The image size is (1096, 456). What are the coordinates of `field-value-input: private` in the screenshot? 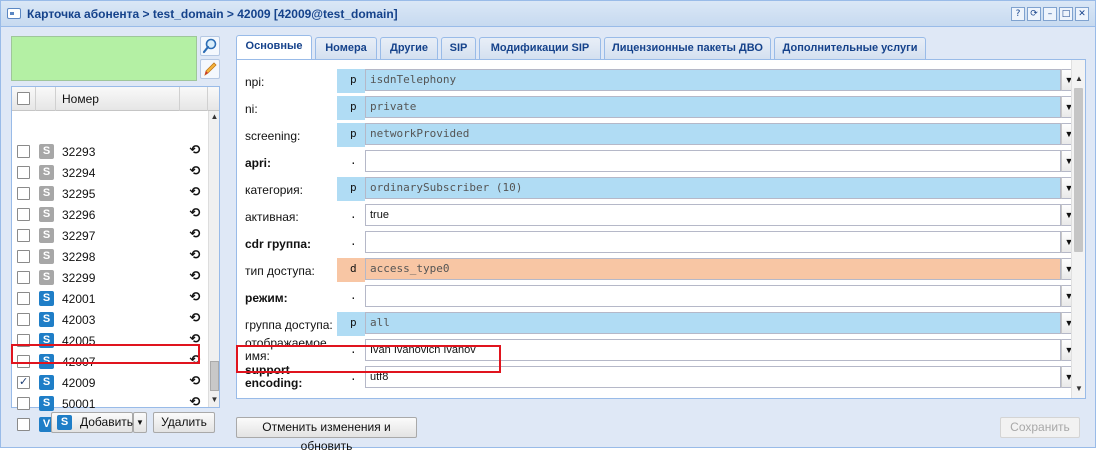 It's located at (713, 107).